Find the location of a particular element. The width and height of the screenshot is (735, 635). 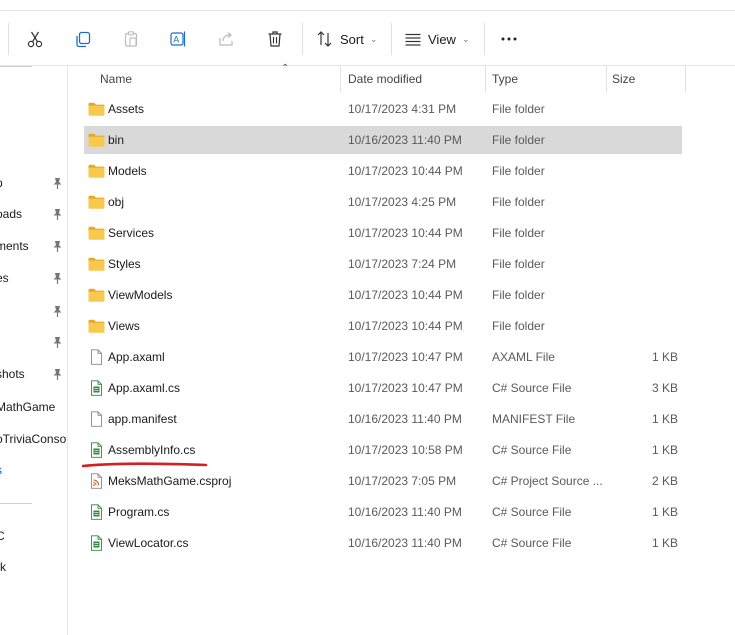

nav-item-8: oTriviaConso is located at coordinates (33, 440).